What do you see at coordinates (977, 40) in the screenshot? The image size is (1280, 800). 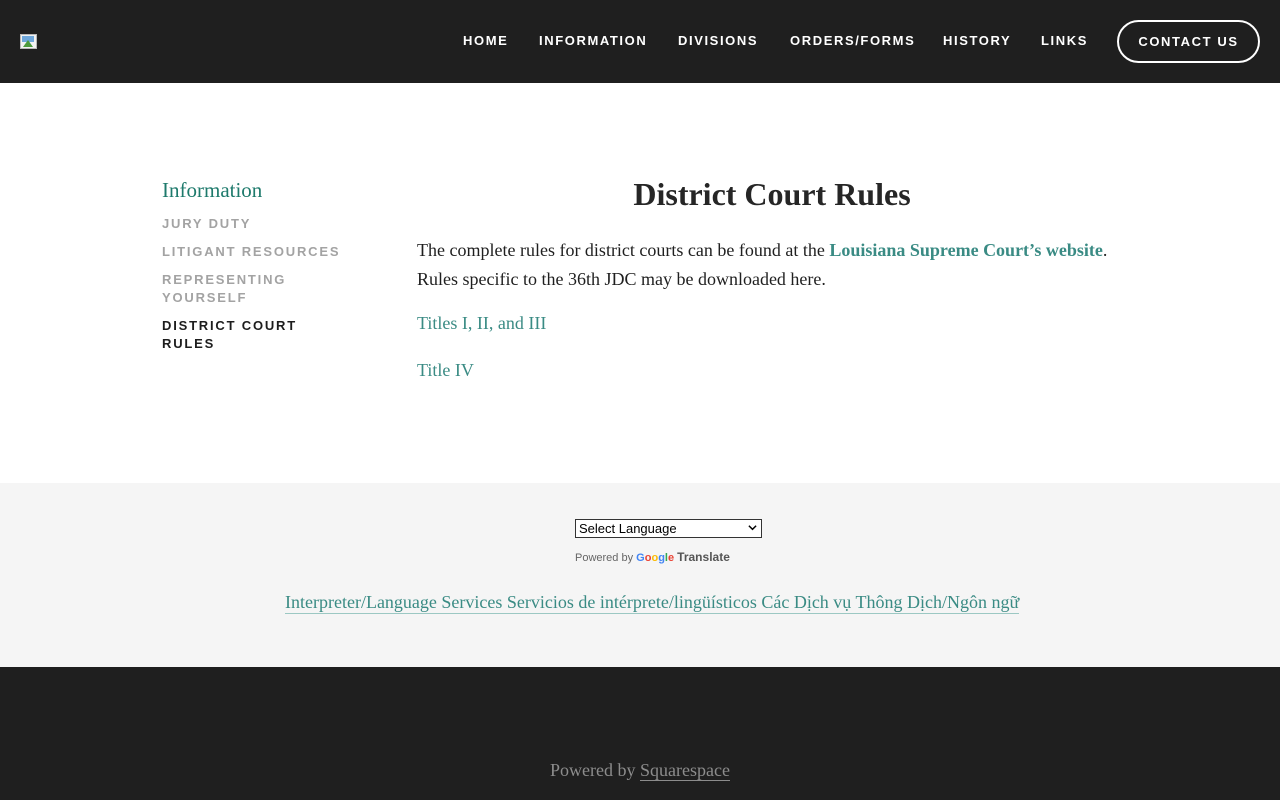 I see `nav-history: HISTORY` at bounding box center [977, 40].